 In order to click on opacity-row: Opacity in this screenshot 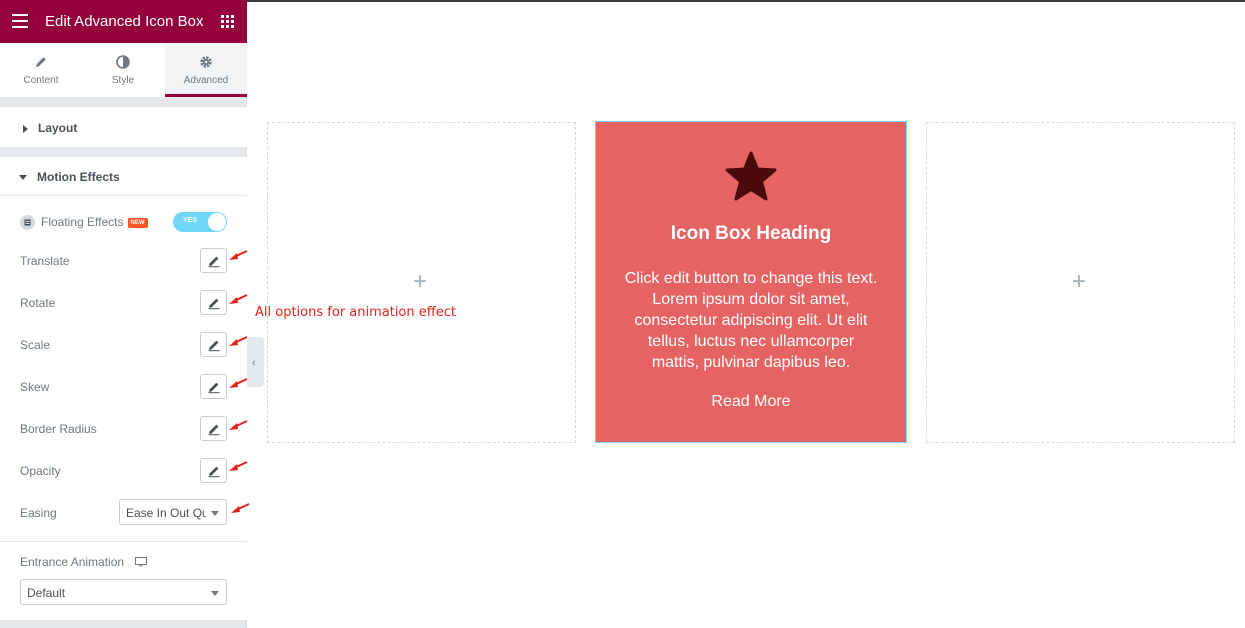, I will do `click(123, 471)`.